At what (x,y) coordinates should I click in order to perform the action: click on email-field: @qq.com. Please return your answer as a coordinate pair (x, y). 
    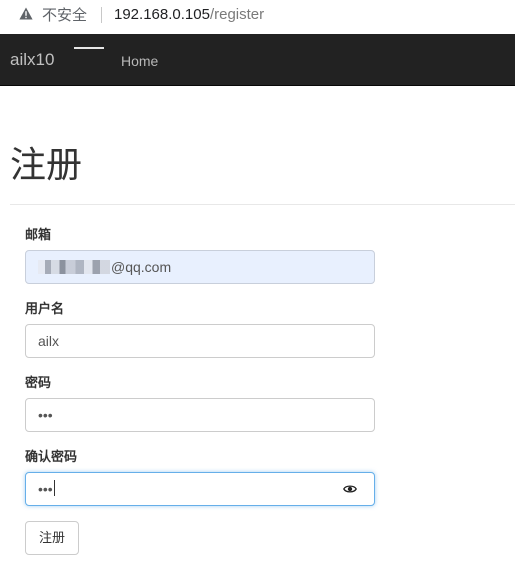
    Looking at the image, I should click on (200, 267).